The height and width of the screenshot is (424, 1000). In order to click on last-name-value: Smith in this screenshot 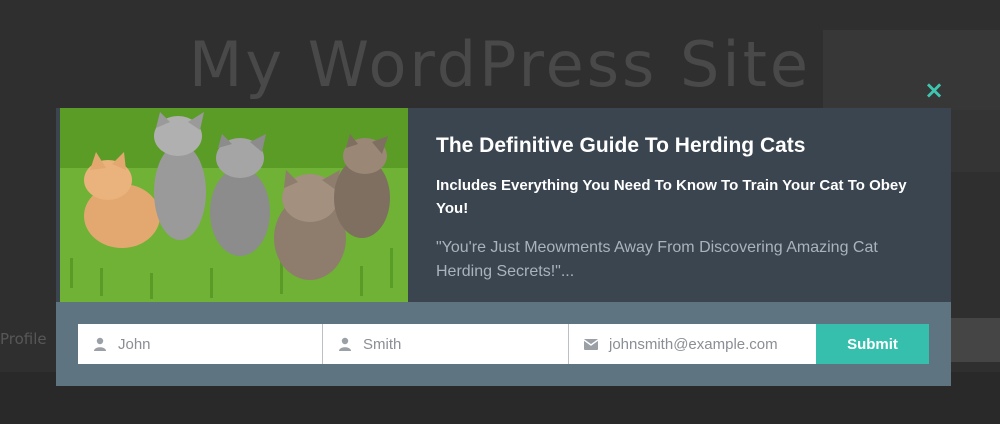, I will do `click(382, 344)`.